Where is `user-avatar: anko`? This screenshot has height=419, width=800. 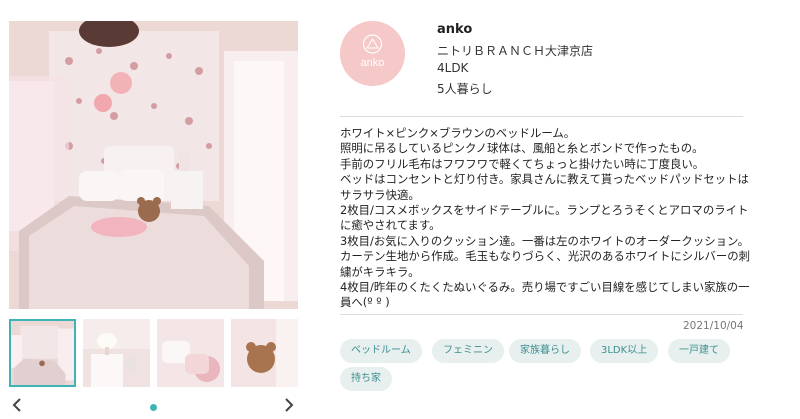
user-avatar: anko is located at coordinates (372, 53).